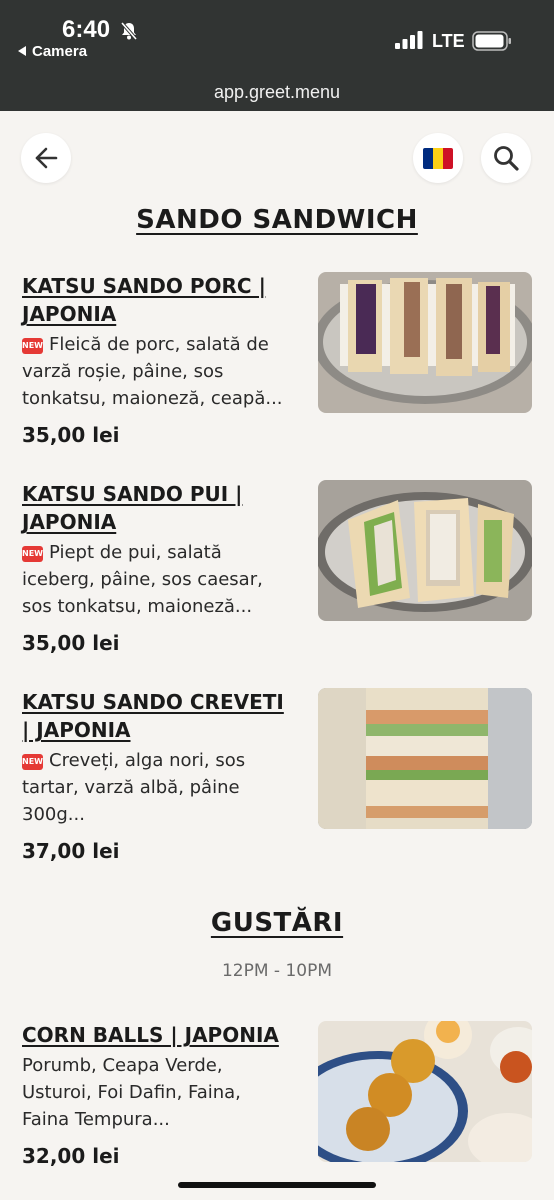 The image size is (554, 1200). I want to click on back-to-camera-link: Camera, so click(52, 51).